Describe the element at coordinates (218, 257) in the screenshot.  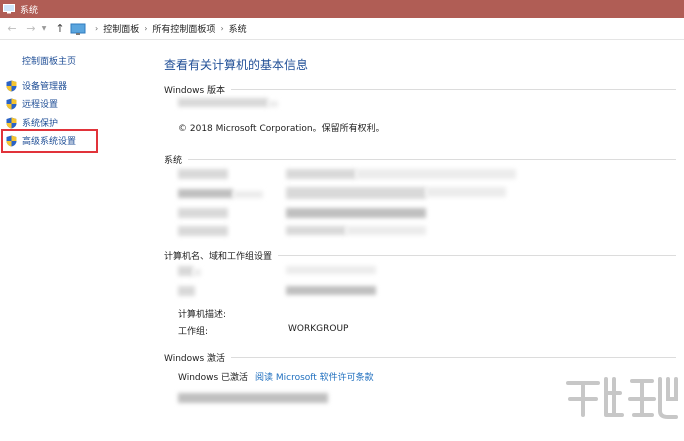
I see `section-label: 计算机名、域和工作组设置` at that location.